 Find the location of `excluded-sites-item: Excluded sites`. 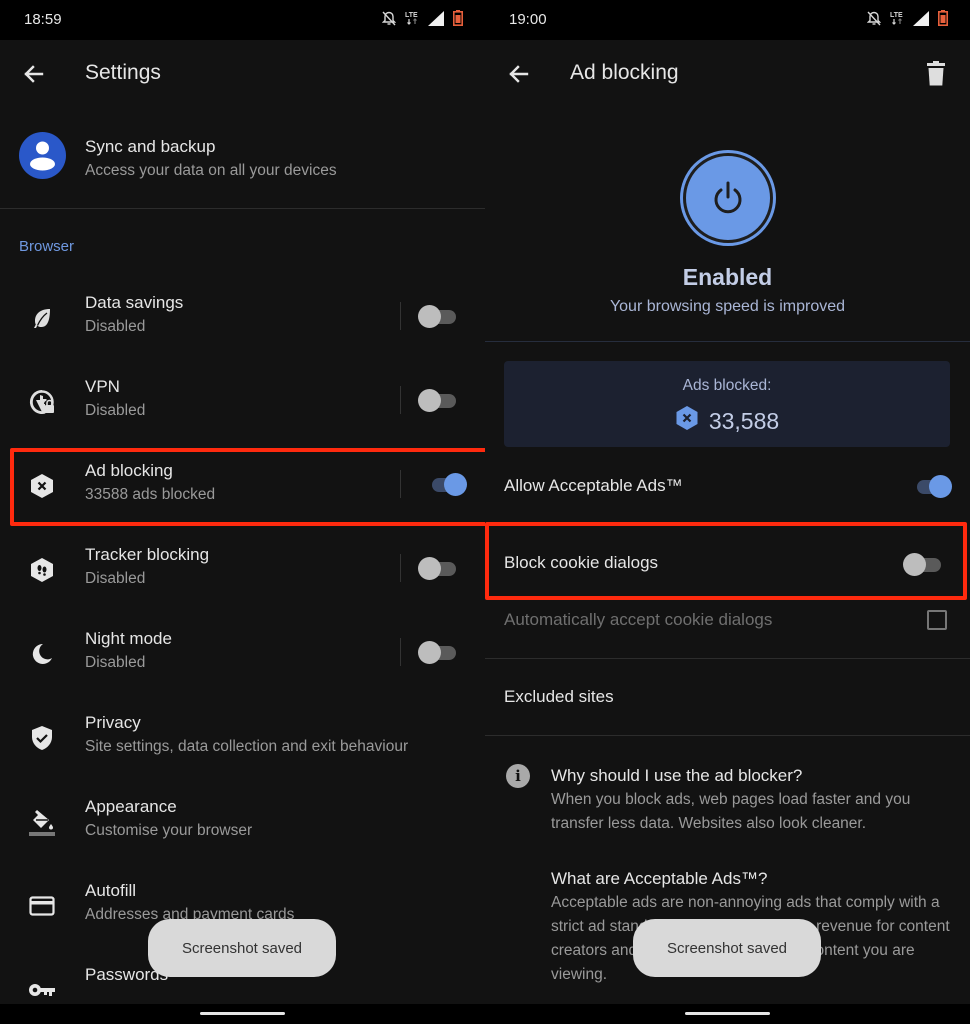

excluded-sites-item: Excluded sites is located at coordinates (727, 697).